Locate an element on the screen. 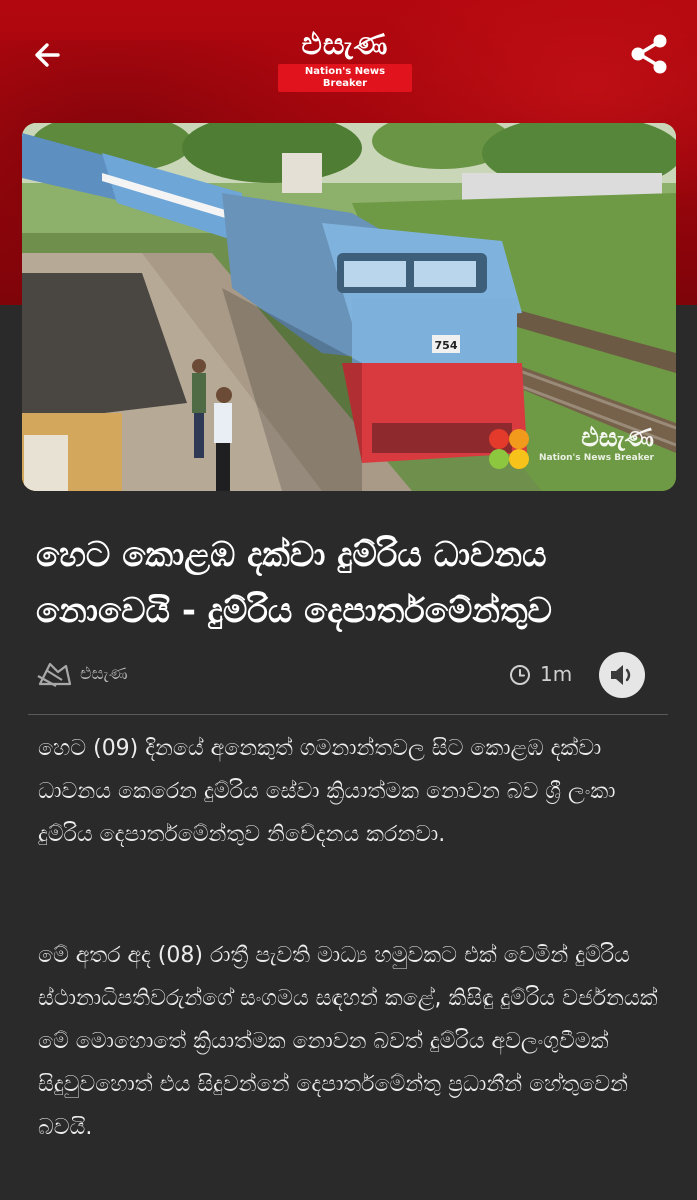  logo-text: එසැණ is located at coordinates (345, 44).